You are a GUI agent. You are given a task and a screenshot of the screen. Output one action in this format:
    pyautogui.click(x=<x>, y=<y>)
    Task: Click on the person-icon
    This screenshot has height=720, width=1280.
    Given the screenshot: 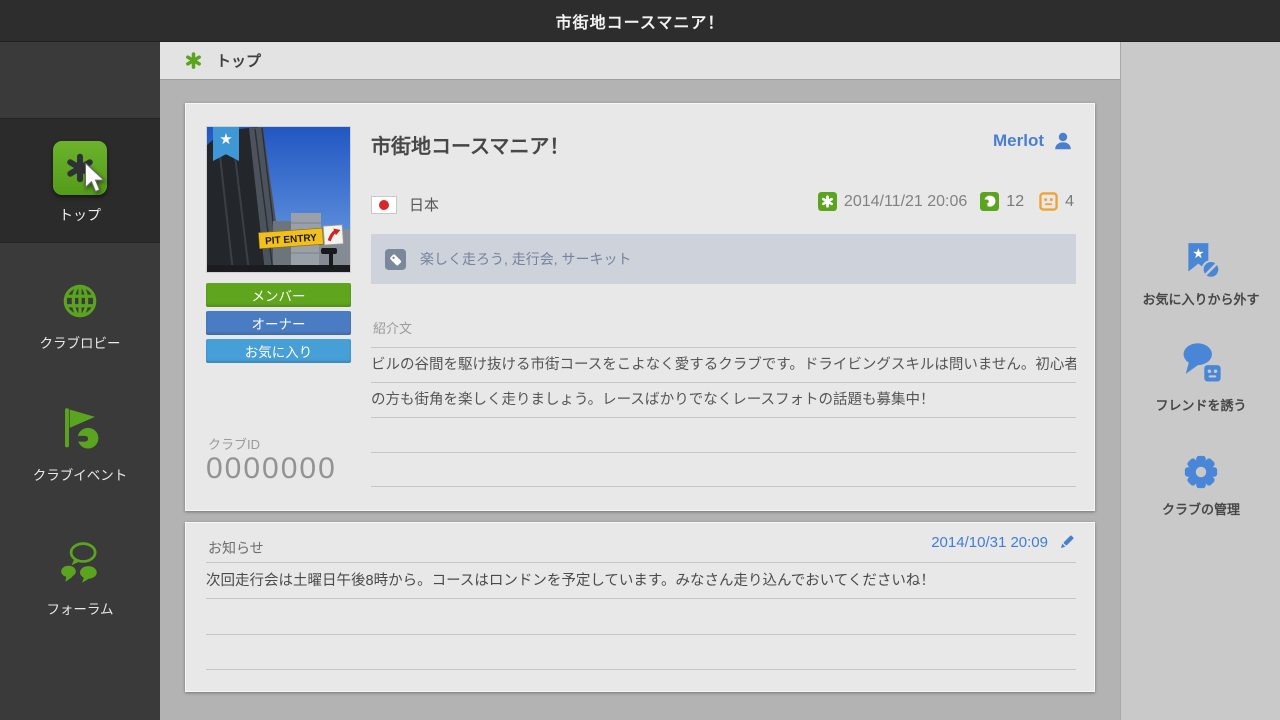 What is the action you would take?
    pyautogui.click(x=1063, y=141)
    